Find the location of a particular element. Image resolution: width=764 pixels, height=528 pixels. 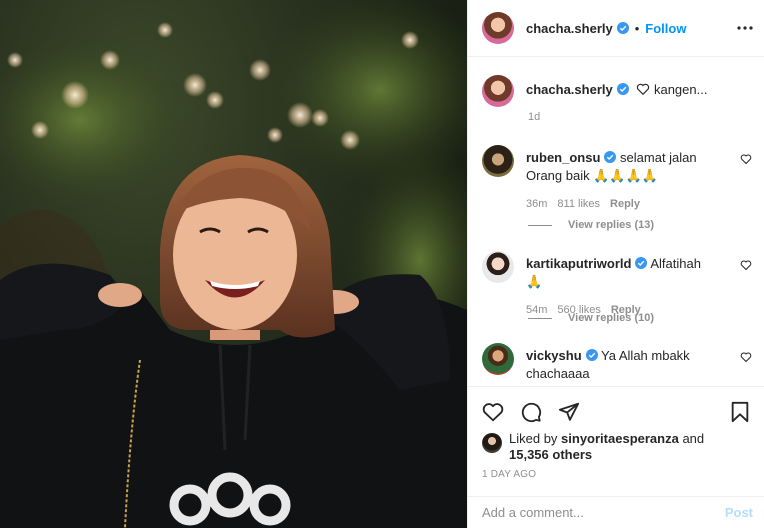

post-comment-button: Post is located at coordinates (739, 512).